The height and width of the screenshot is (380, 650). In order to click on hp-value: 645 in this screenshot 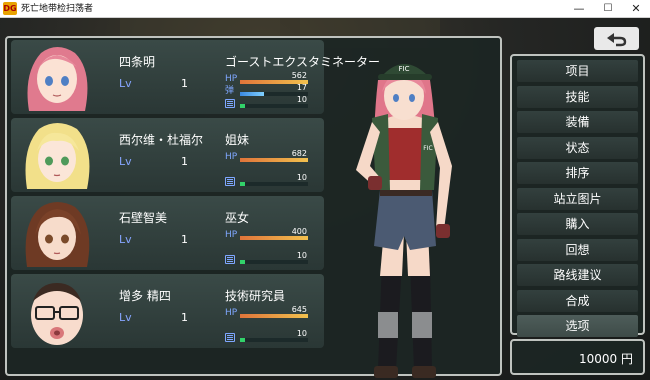, I will do `click(299, 309)`.